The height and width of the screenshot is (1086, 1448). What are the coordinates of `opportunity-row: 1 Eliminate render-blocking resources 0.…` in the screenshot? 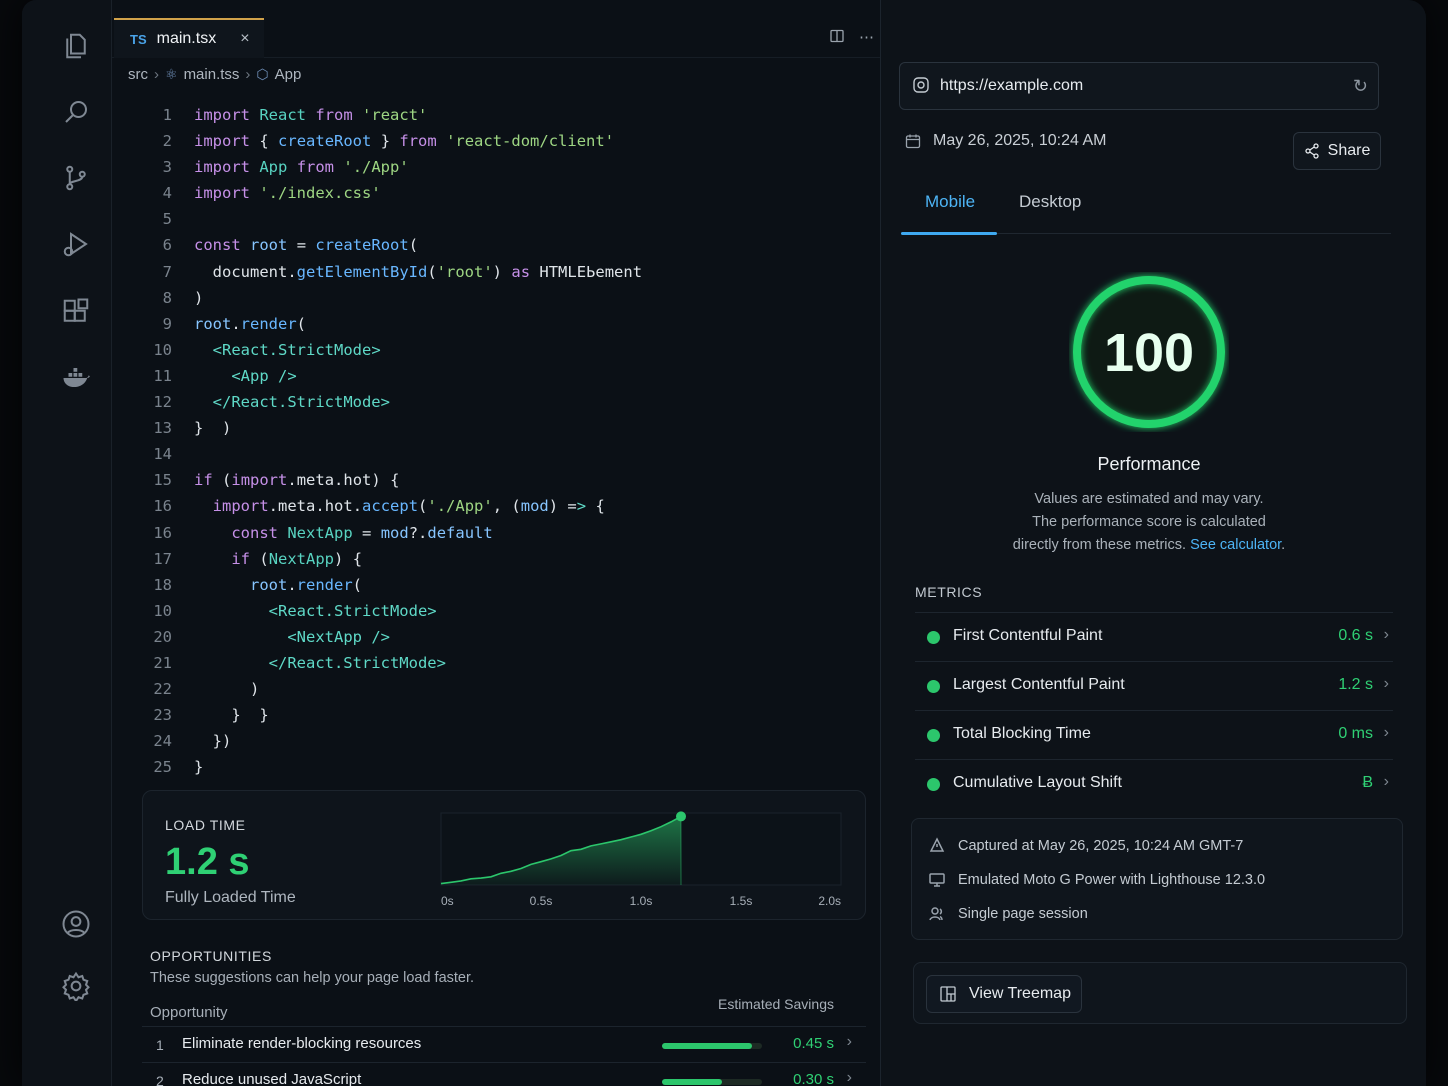 It's located at (504, 1044).